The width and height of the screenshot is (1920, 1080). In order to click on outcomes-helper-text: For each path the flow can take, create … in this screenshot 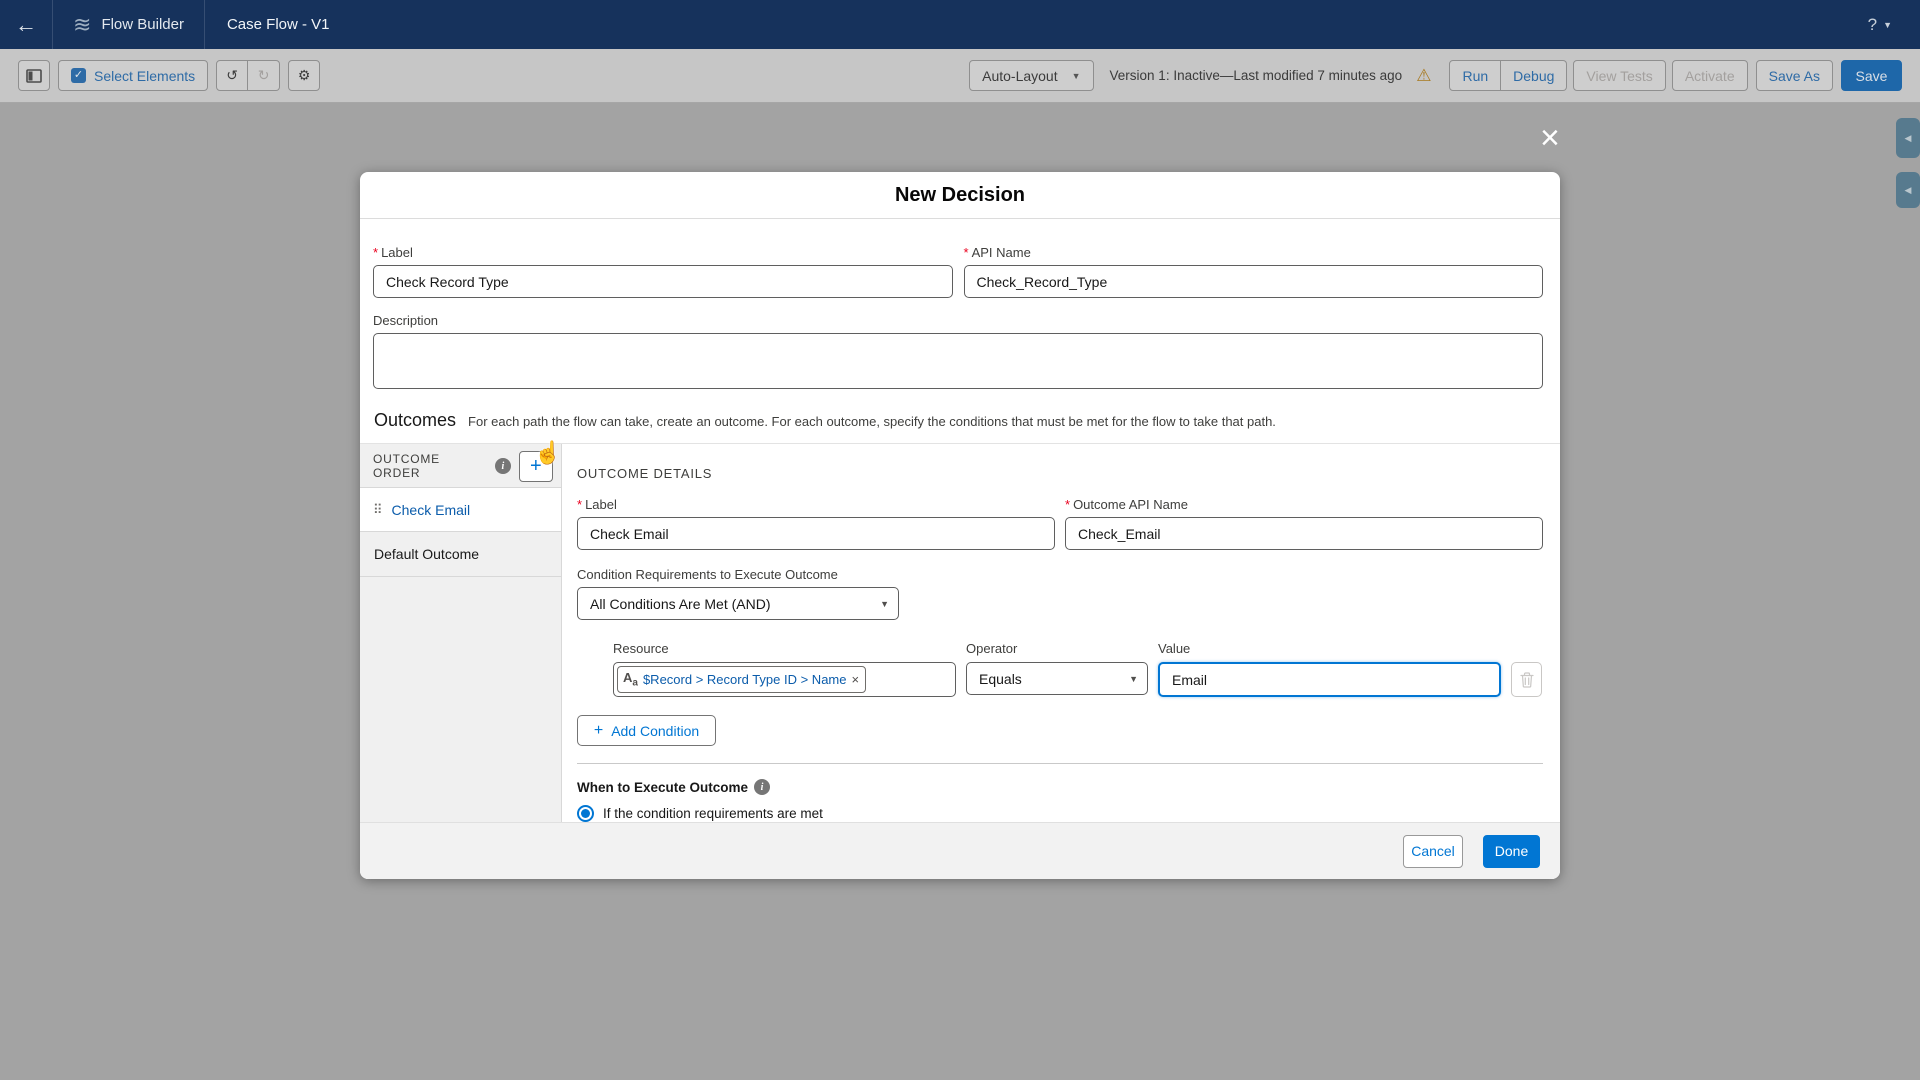, I will do `click(872, 421)`.